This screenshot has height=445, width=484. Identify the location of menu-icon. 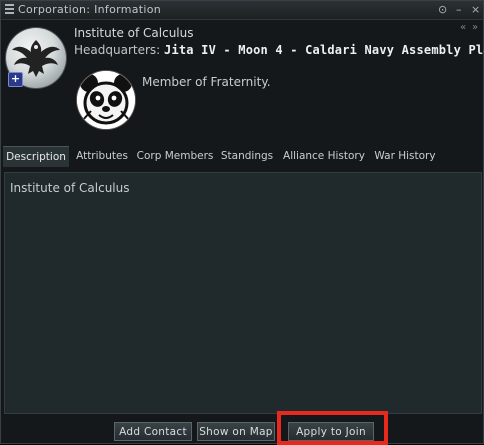
(9, 9).